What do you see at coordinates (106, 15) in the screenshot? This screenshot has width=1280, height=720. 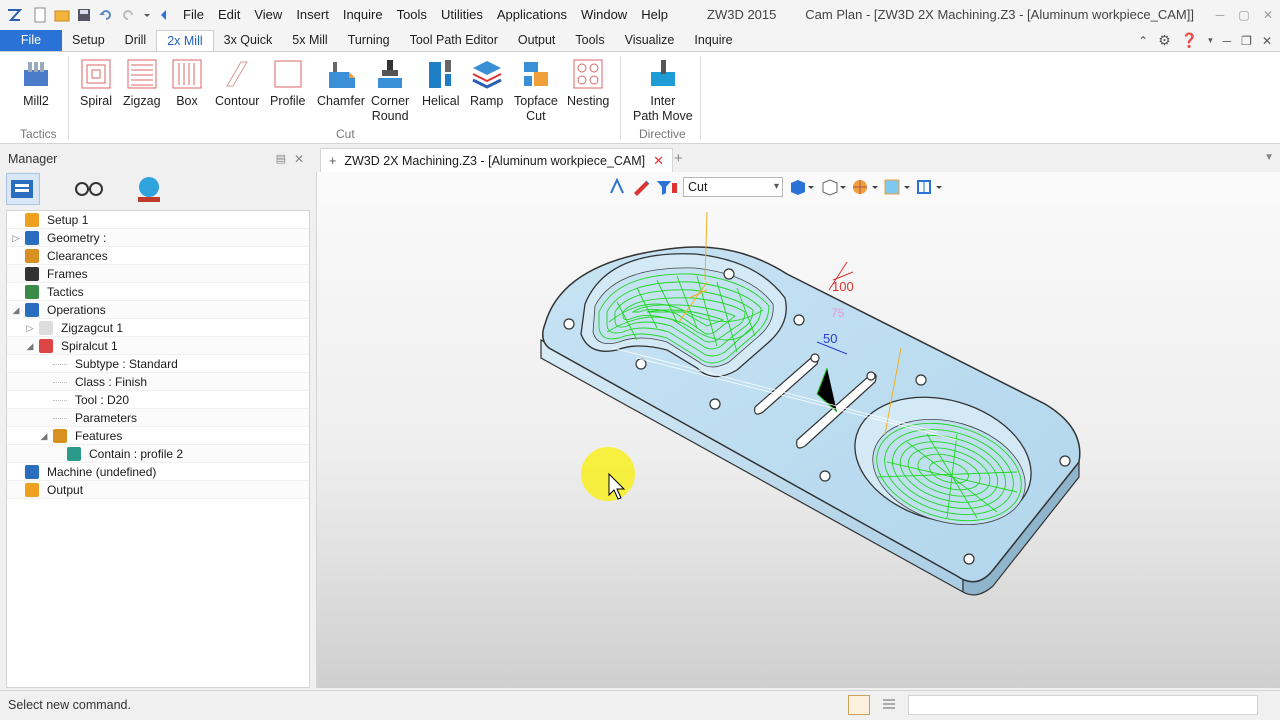 I see `undo-icon` at bounding box center [106, 15].